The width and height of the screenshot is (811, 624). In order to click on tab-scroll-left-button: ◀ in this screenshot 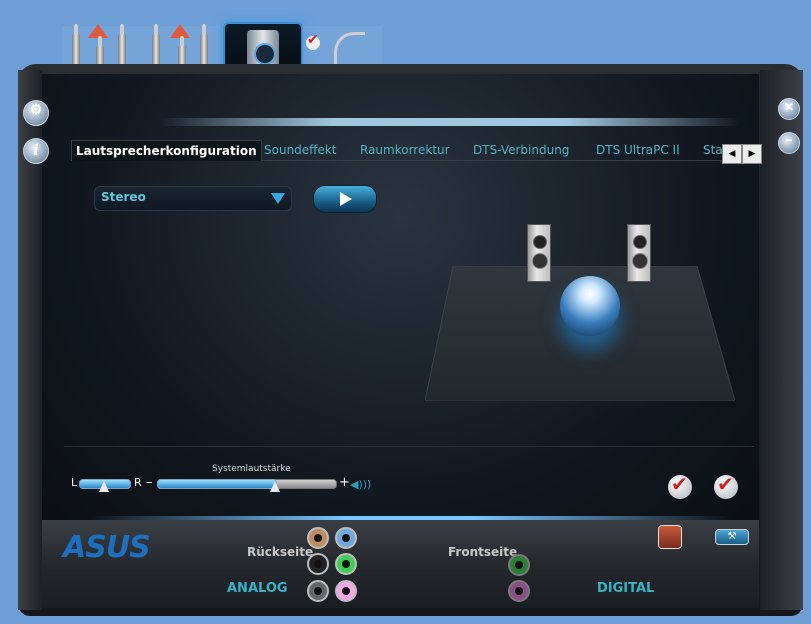, I will do `click(732, 154)`.